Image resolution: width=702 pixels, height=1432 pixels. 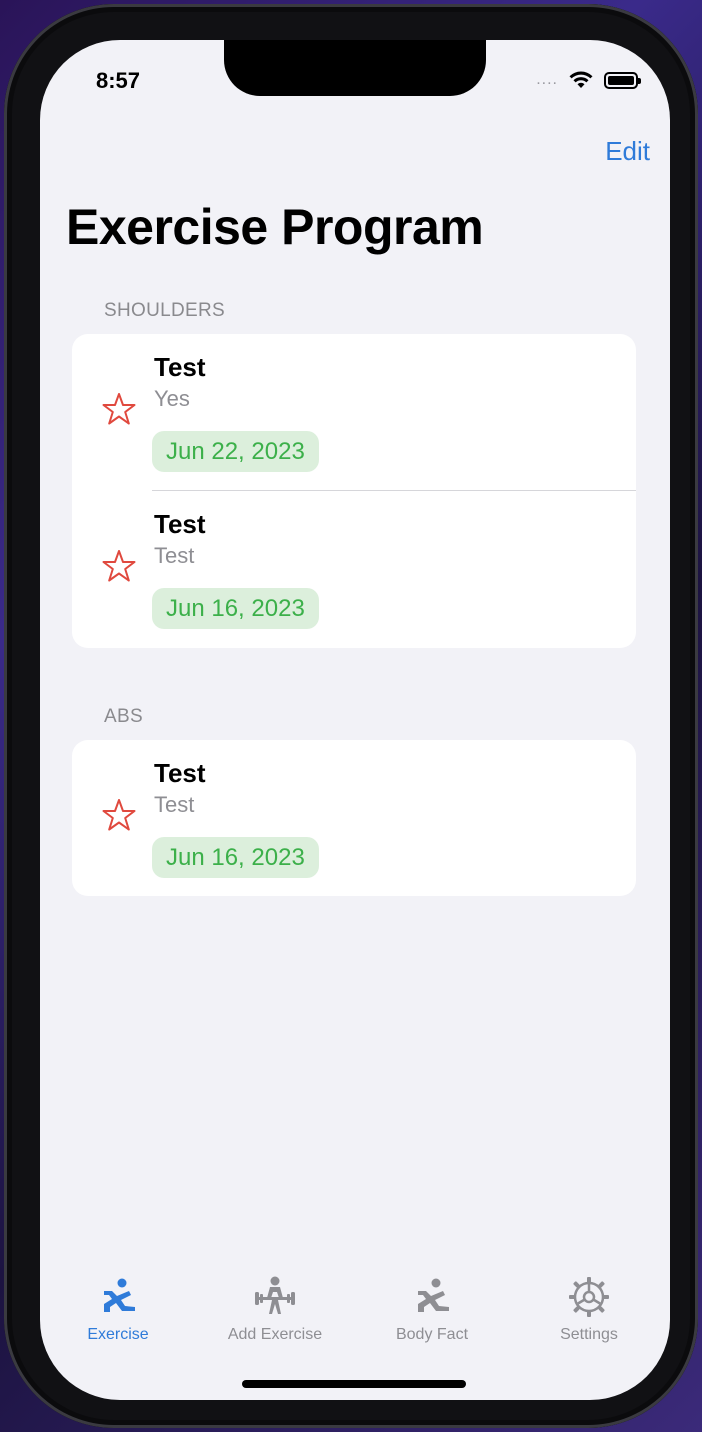 What do you see at coordinates (164, 310) in the screenshot?
I see `section-header-shoulders: SHOULDERS` at bounding box center [164, 310].